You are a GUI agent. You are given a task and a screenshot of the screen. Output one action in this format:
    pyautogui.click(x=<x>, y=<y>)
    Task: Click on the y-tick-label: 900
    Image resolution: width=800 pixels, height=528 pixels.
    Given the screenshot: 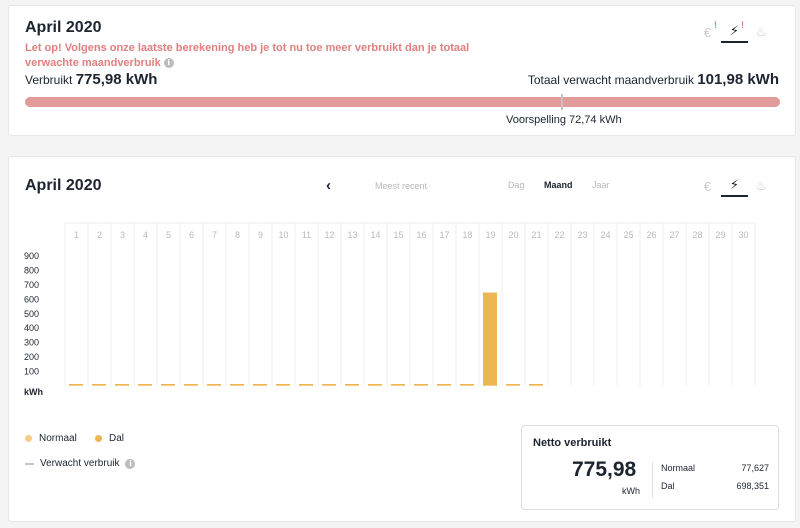 What is the action you would take?
    pyautogui.click(x=31, y=256)
    